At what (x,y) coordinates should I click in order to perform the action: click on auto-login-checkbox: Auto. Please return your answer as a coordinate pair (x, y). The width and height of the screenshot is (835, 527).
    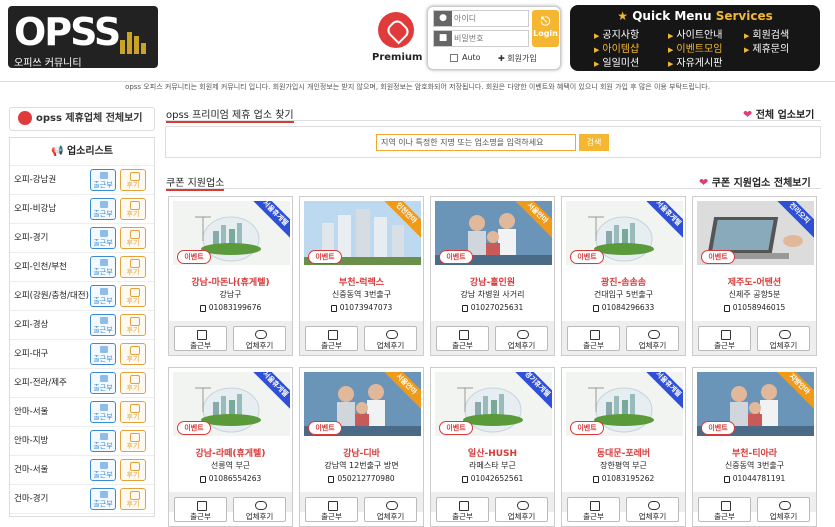
    Looking at the image, I should click on (465, 57).